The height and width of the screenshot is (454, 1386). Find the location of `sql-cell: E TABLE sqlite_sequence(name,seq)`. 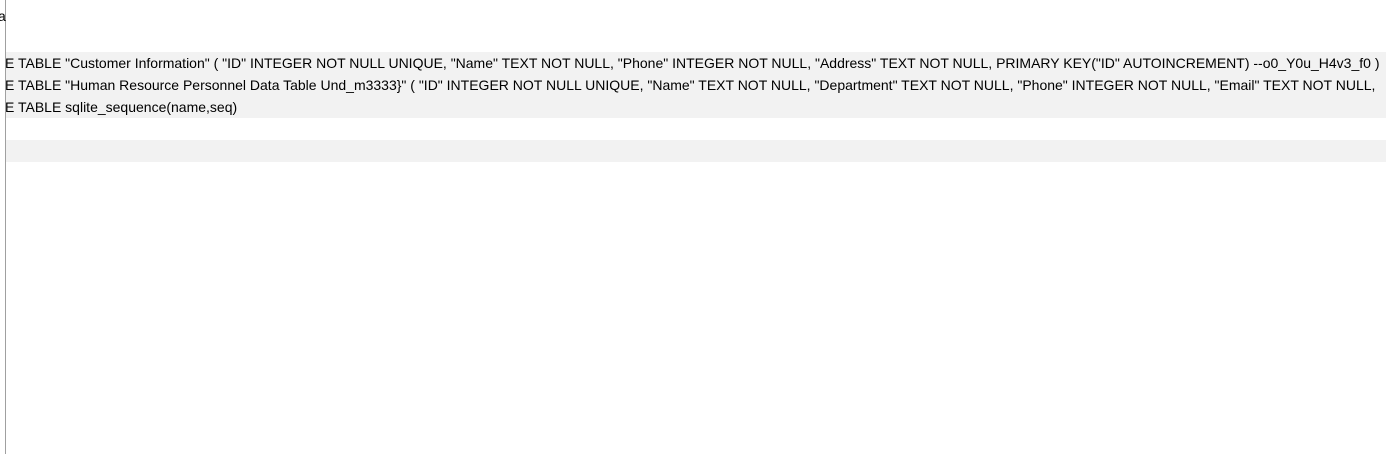

sql-cell: E TABLE sqlite_sequence(name,seq) is located at coordinates (121, 107).